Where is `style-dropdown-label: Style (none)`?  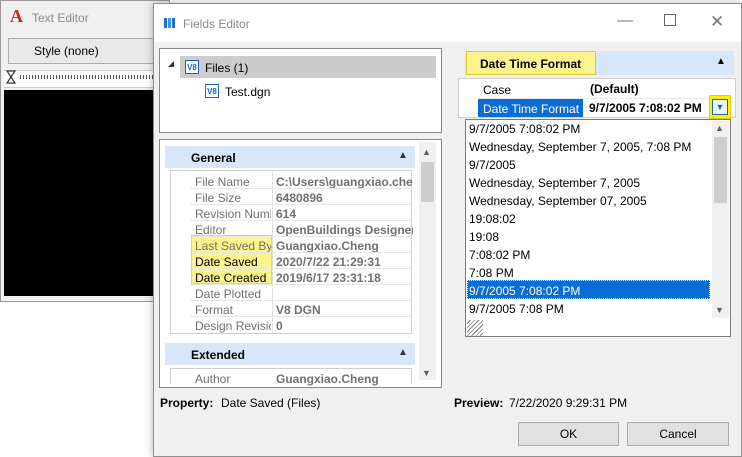 style-dropdown-label: Style (none) is located at coordinates (66, 51).